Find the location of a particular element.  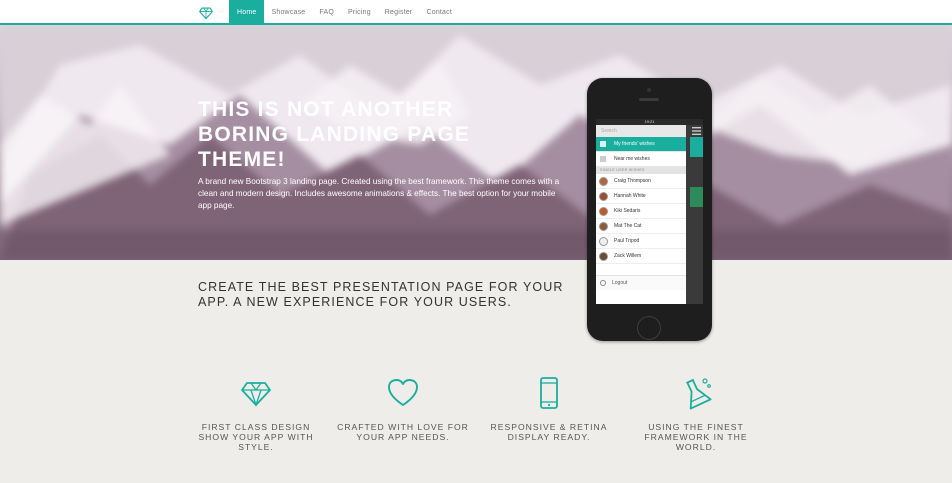

friend-item: Hannah White is located at coordinates (641, 196).